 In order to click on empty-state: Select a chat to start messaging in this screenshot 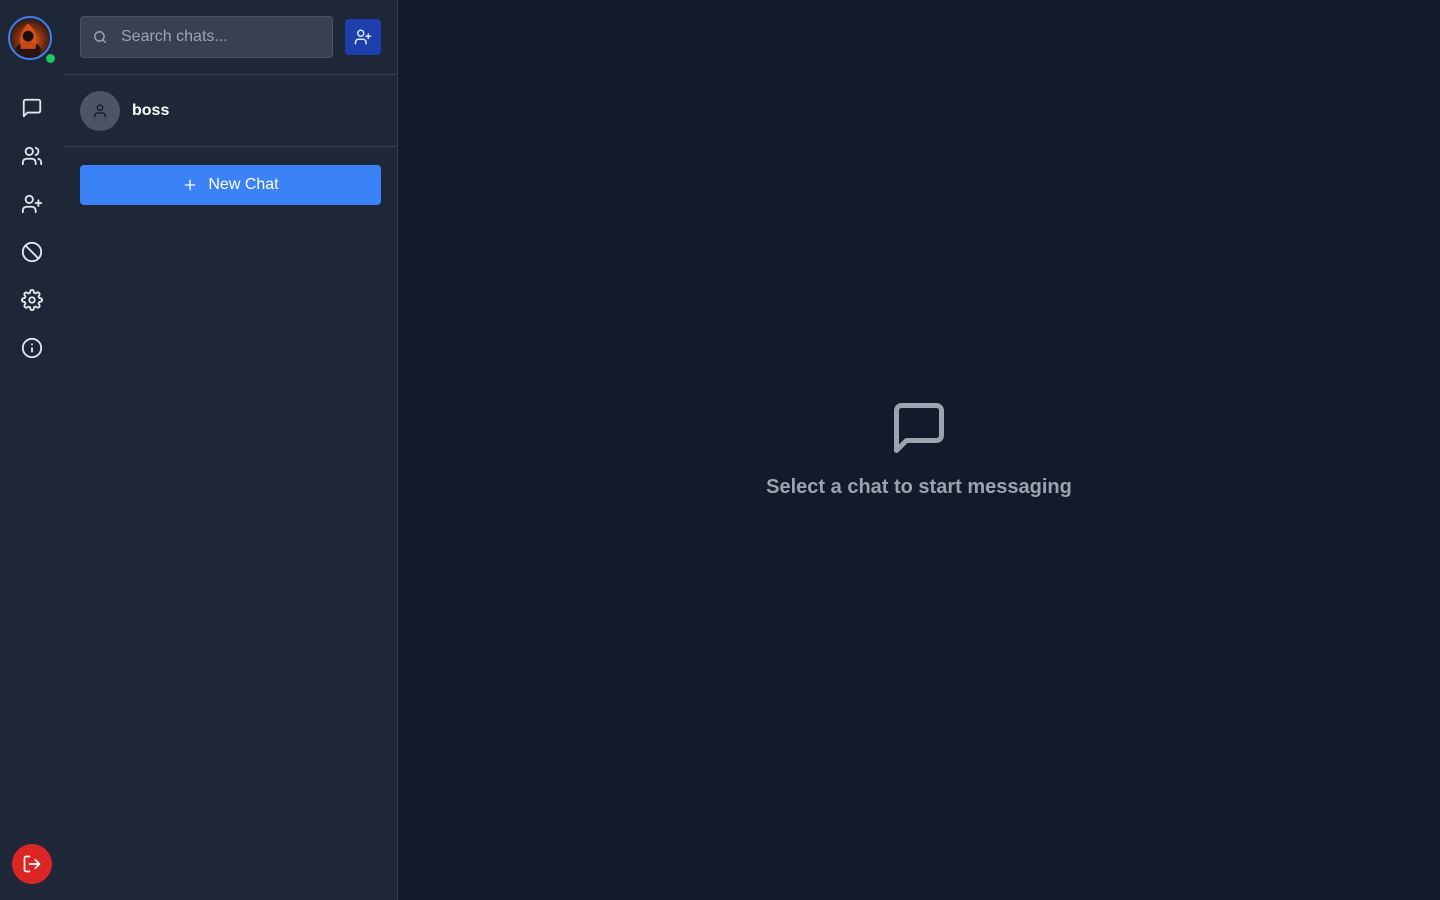, I will do `click(919, 448)`.